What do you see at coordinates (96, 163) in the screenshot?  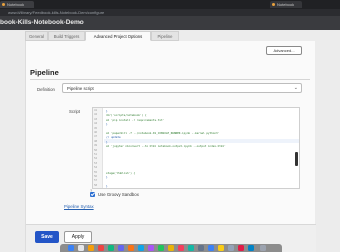 I see `line-number: 53` at bounding box center [96, 163].